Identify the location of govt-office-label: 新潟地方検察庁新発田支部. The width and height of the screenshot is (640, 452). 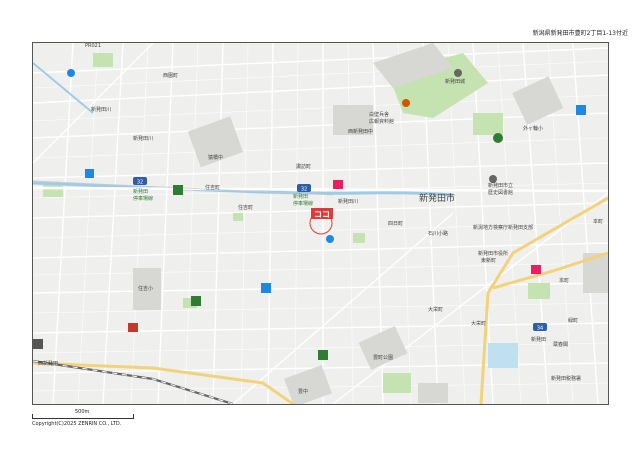
(503, 227).